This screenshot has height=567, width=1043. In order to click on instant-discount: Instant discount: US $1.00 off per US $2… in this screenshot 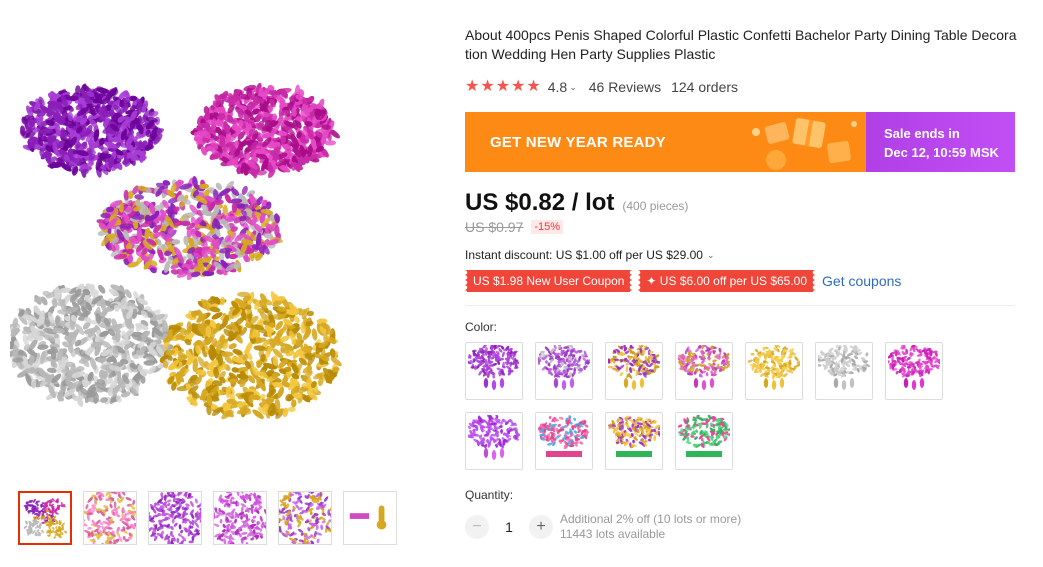, I will do `click(741, 255)`.